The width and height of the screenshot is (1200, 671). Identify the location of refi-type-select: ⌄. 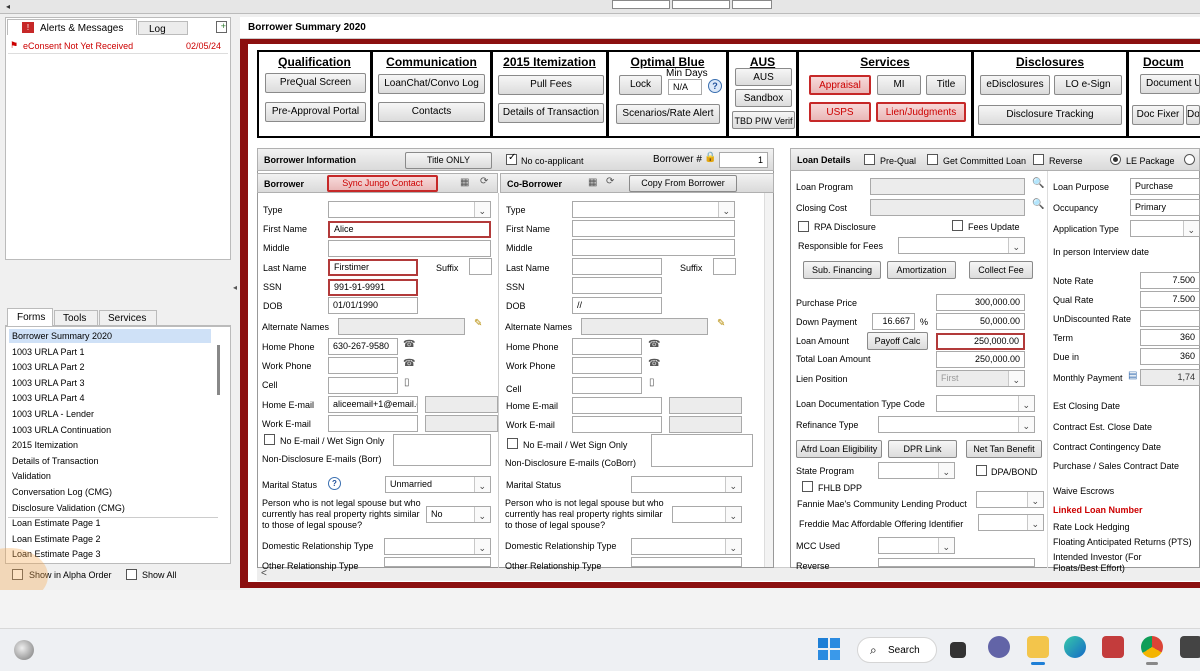
(956, 424).